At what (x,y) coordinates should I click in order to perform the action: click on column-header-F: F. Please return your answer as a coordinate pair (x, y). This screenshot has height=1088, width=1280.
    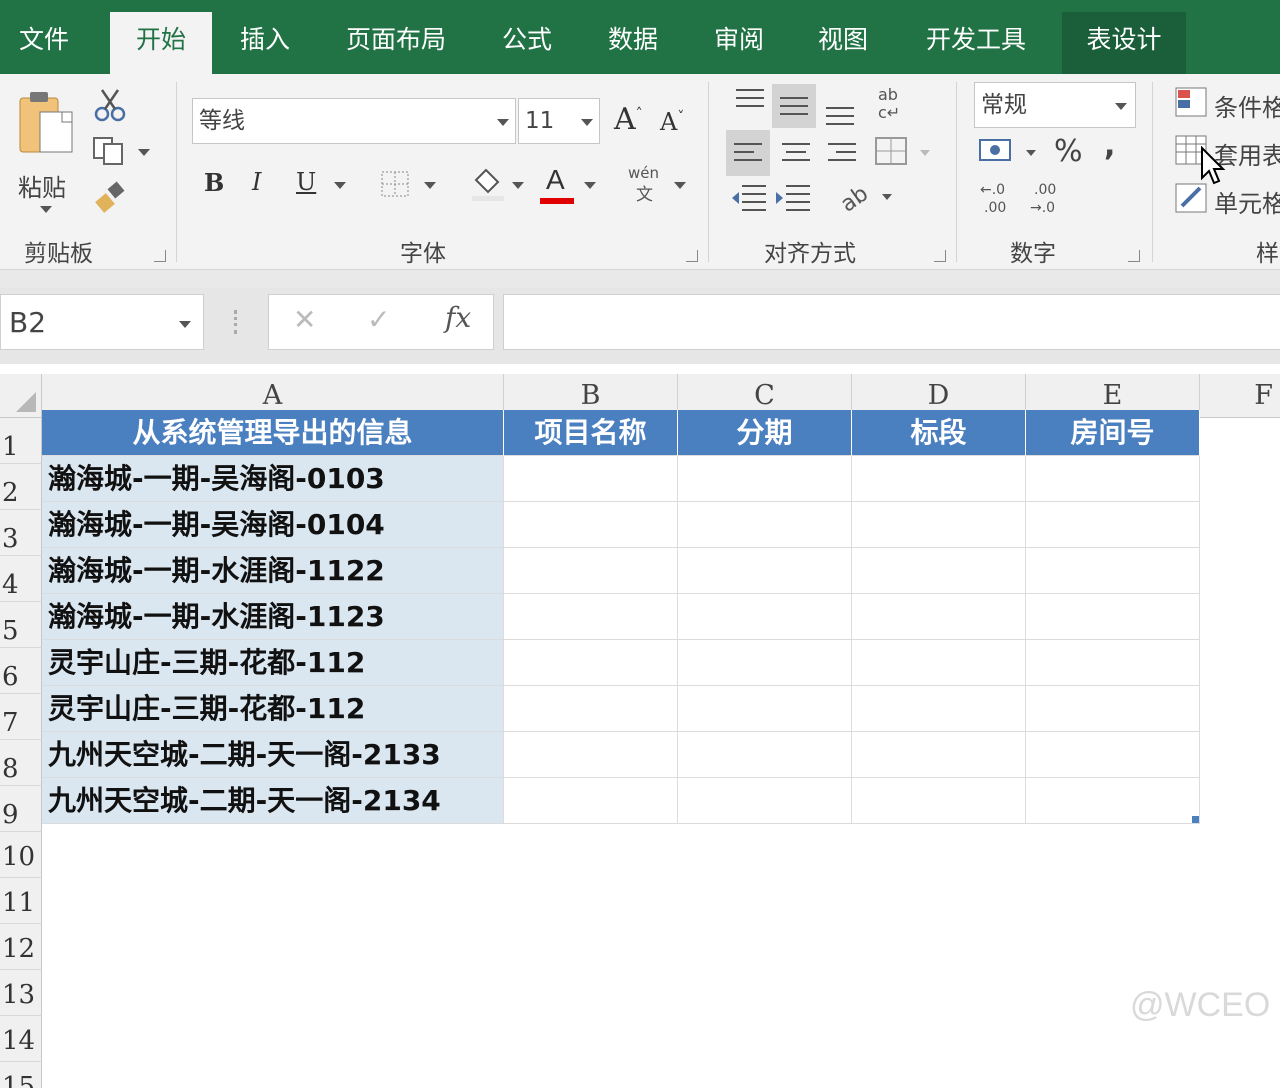
    Looking at the image, I should click on (1240, 396).